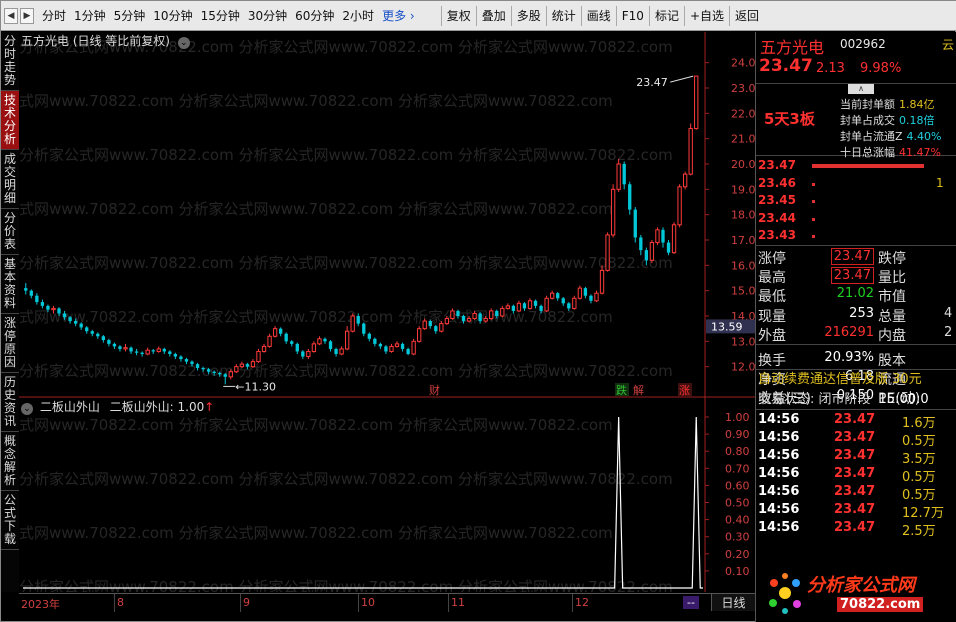 The width and height of the screenshot is (956, 622). What do you see at coordinates (777, 182) in the screenshot?
I see `queue-price: 23.46` at bounding box center [777, 182].